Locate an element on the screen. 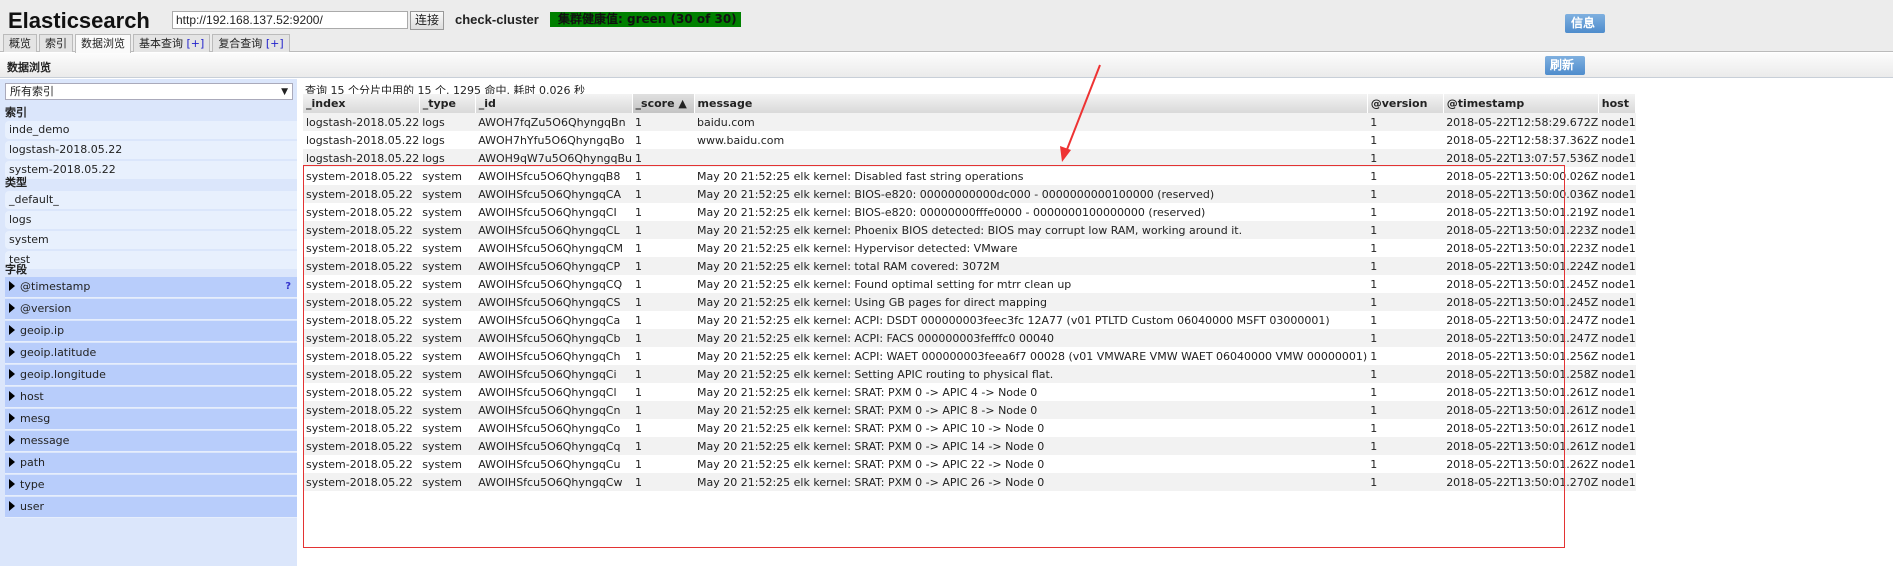 This screenshot has height=566, width=1893. sidebar-type-item: logs is located at coordinates (151, 220).